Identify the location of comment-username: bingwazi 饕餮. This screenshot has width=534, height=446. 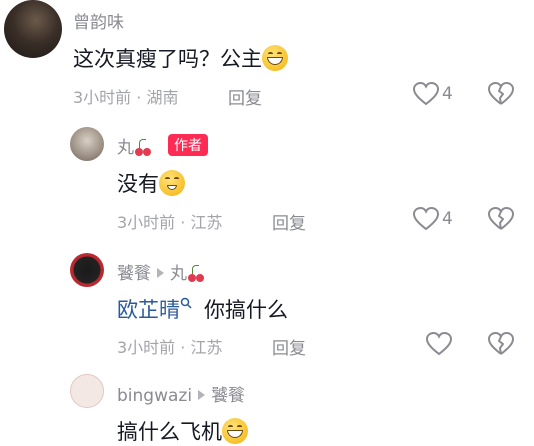
(181, 393).